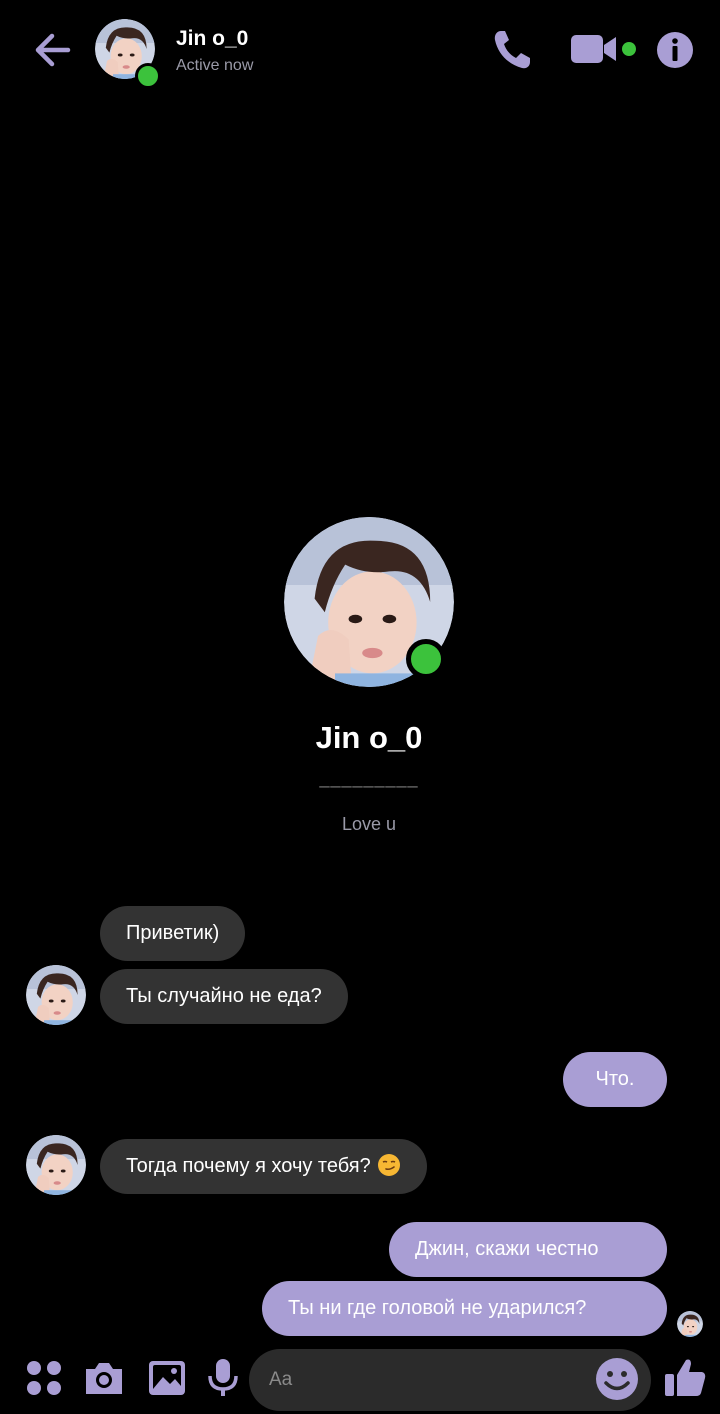  Describe the element at coordinates (369, 737) in the screenshot. I see `profile-name: Jin o_0` at that location.